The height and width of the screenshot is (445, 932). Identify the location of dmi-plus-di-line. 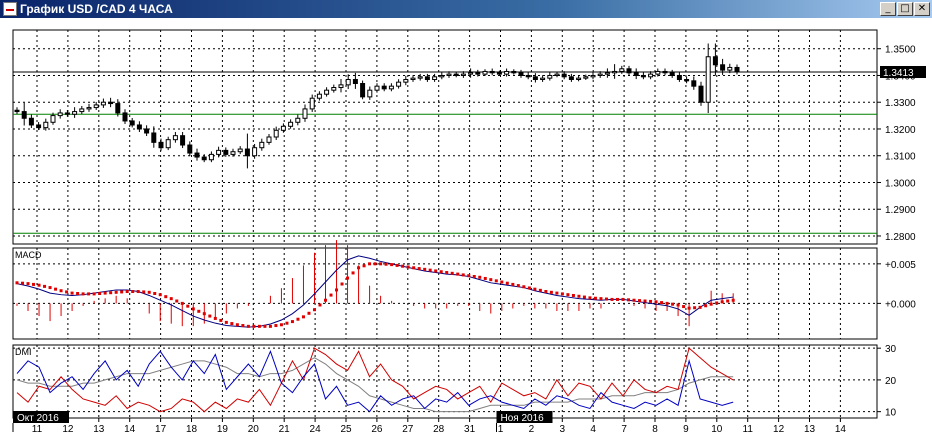
(375, 381).